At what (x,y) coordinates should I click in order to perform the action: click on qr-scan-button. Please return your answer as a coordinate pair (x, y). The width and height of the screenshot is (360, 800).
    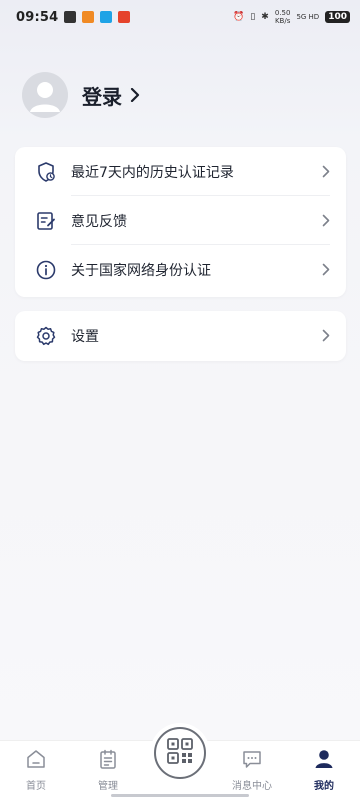
    Looking at the image, I should click on (180, 753).